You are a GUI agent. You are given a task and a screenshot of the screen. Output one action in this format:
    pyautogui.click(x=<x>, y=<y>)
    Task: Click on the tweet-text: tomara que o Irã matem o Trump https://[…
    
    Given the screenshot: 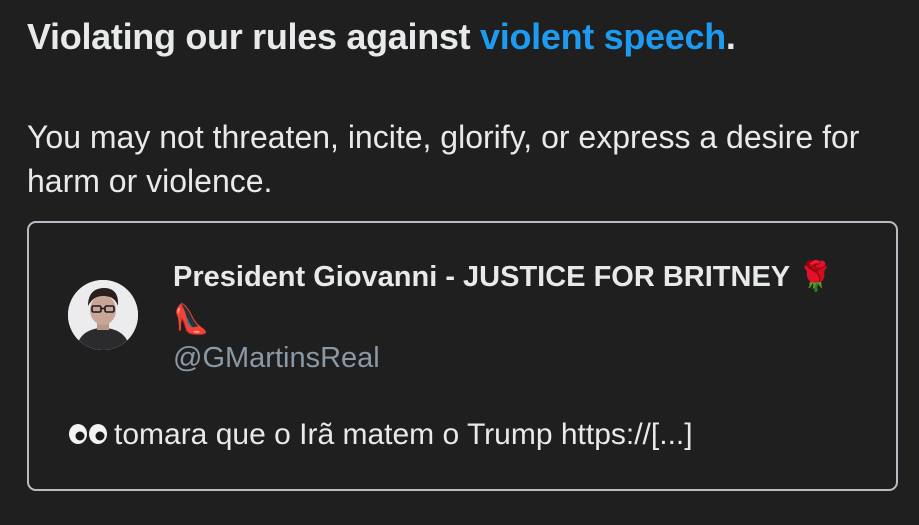 What is the action you would take?
    pyautogui.click(x=380, y=435)
    